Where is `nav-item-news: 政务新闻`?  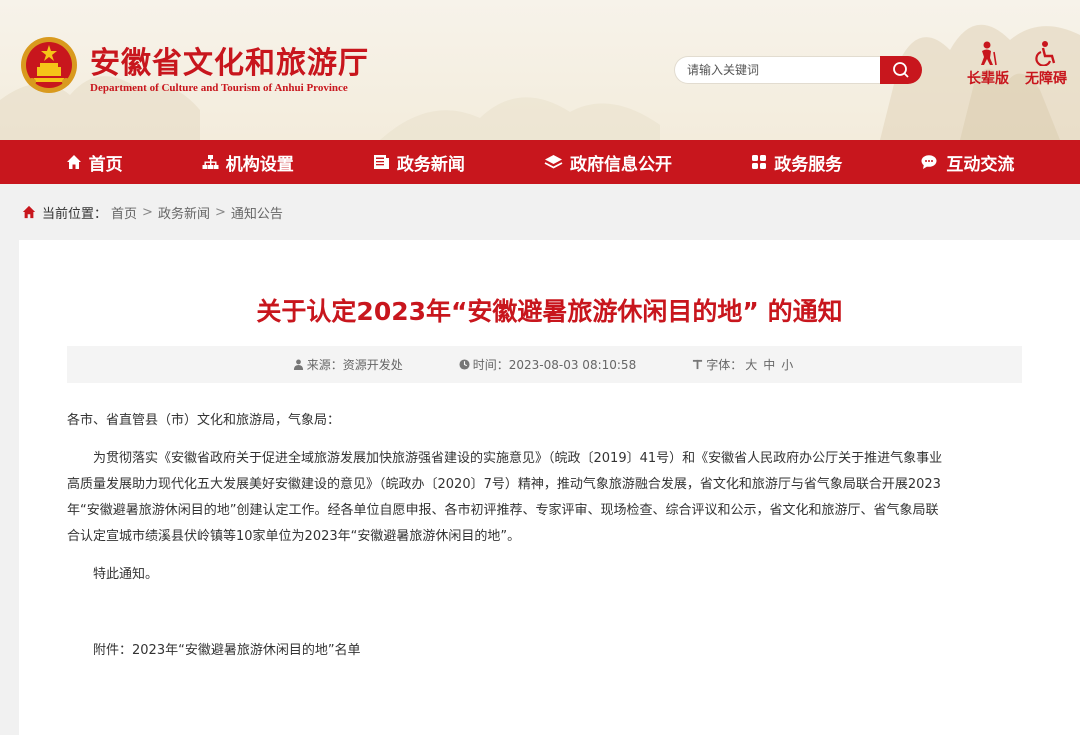 nav-item-news: 政务新闻 is located at coordinates (419, 162).